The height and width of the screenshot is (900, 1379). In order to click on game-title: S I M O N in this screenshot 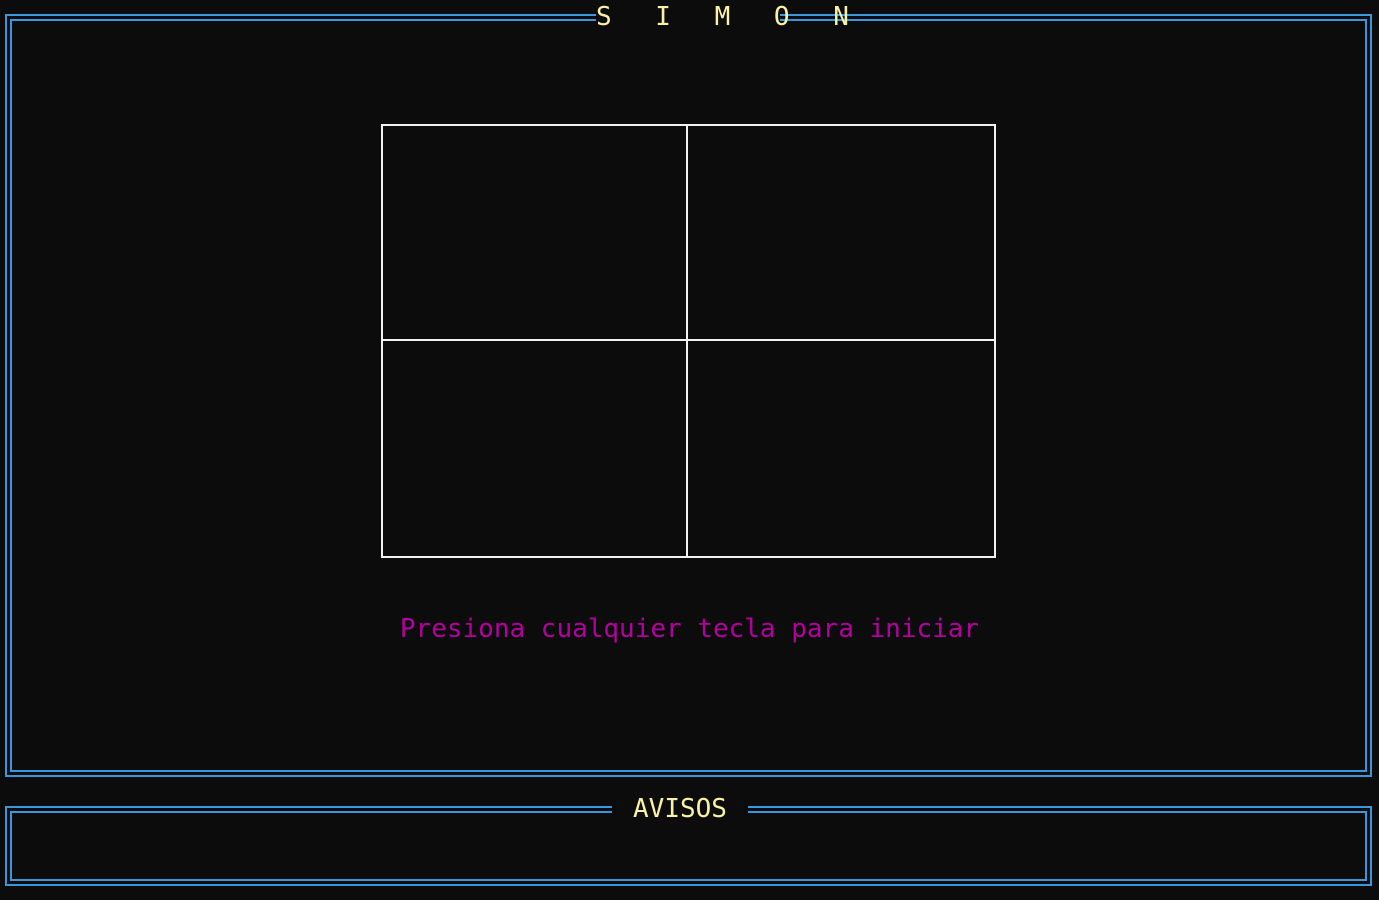, I will do `click(729, 17)`.